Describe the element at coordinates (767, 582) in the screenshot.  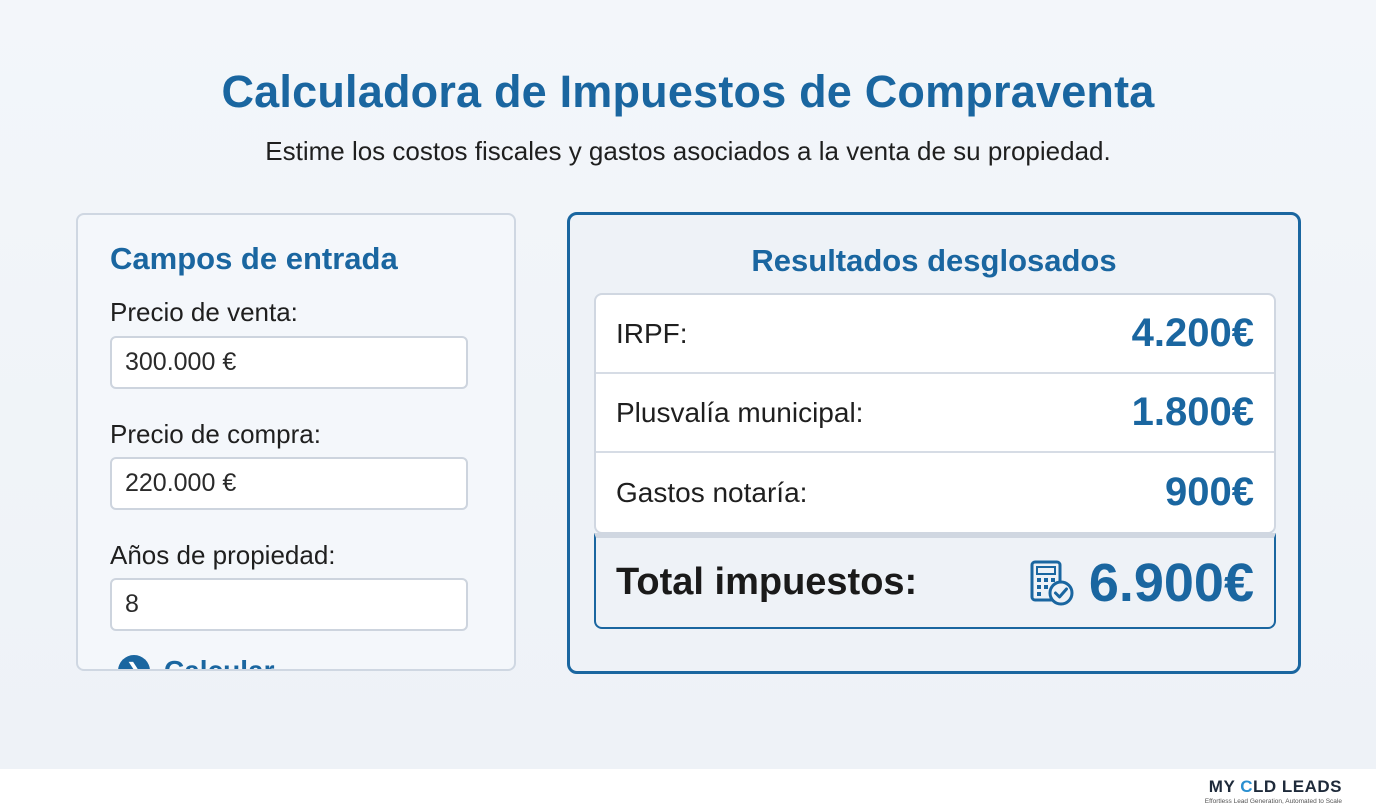
I see `total-label: Total impuestos:` at that location.